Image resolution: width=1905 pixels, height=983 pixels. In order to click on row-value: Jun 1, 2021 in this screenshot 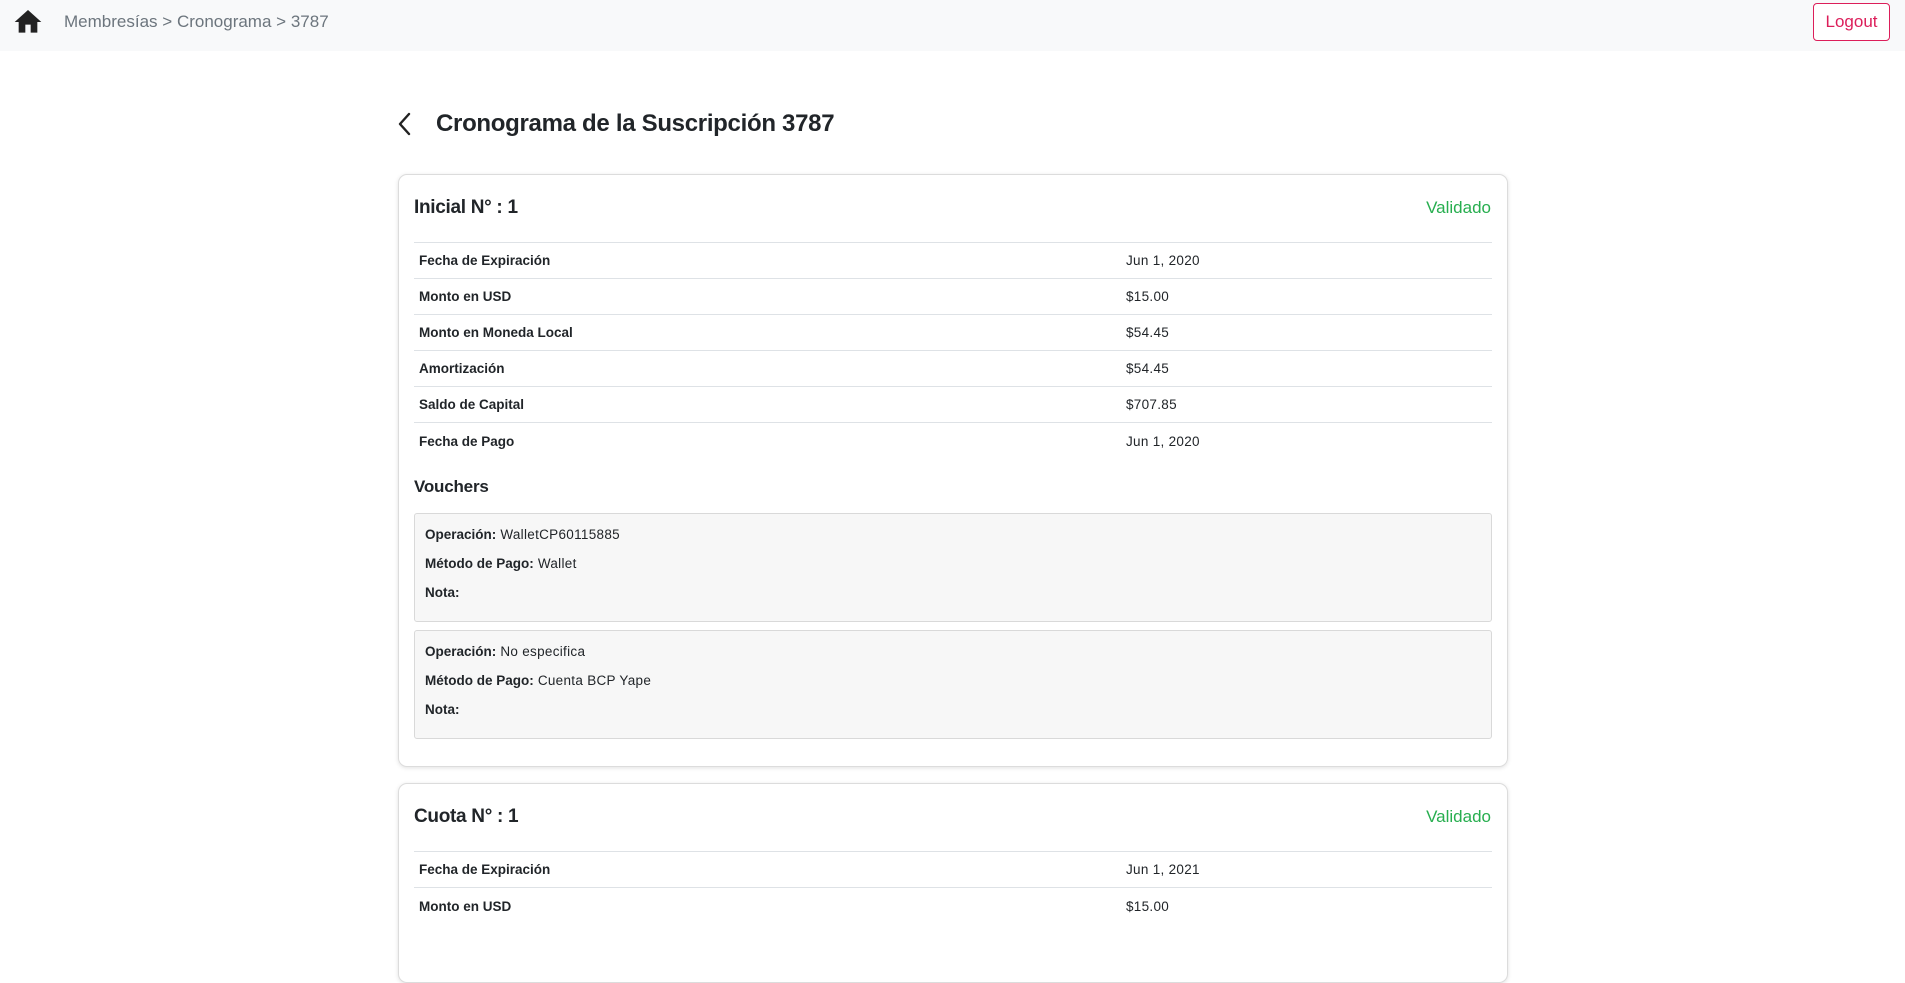, I will do `click(1163, 869)`.